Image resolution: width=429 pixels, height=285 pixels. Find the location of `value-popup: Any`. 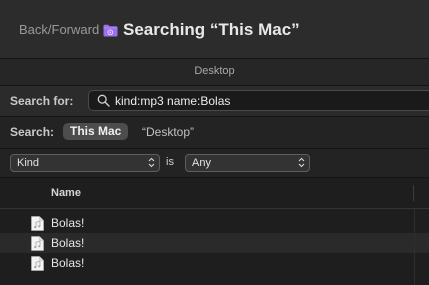

value-popup: Any is located at coordinates (247, 163).